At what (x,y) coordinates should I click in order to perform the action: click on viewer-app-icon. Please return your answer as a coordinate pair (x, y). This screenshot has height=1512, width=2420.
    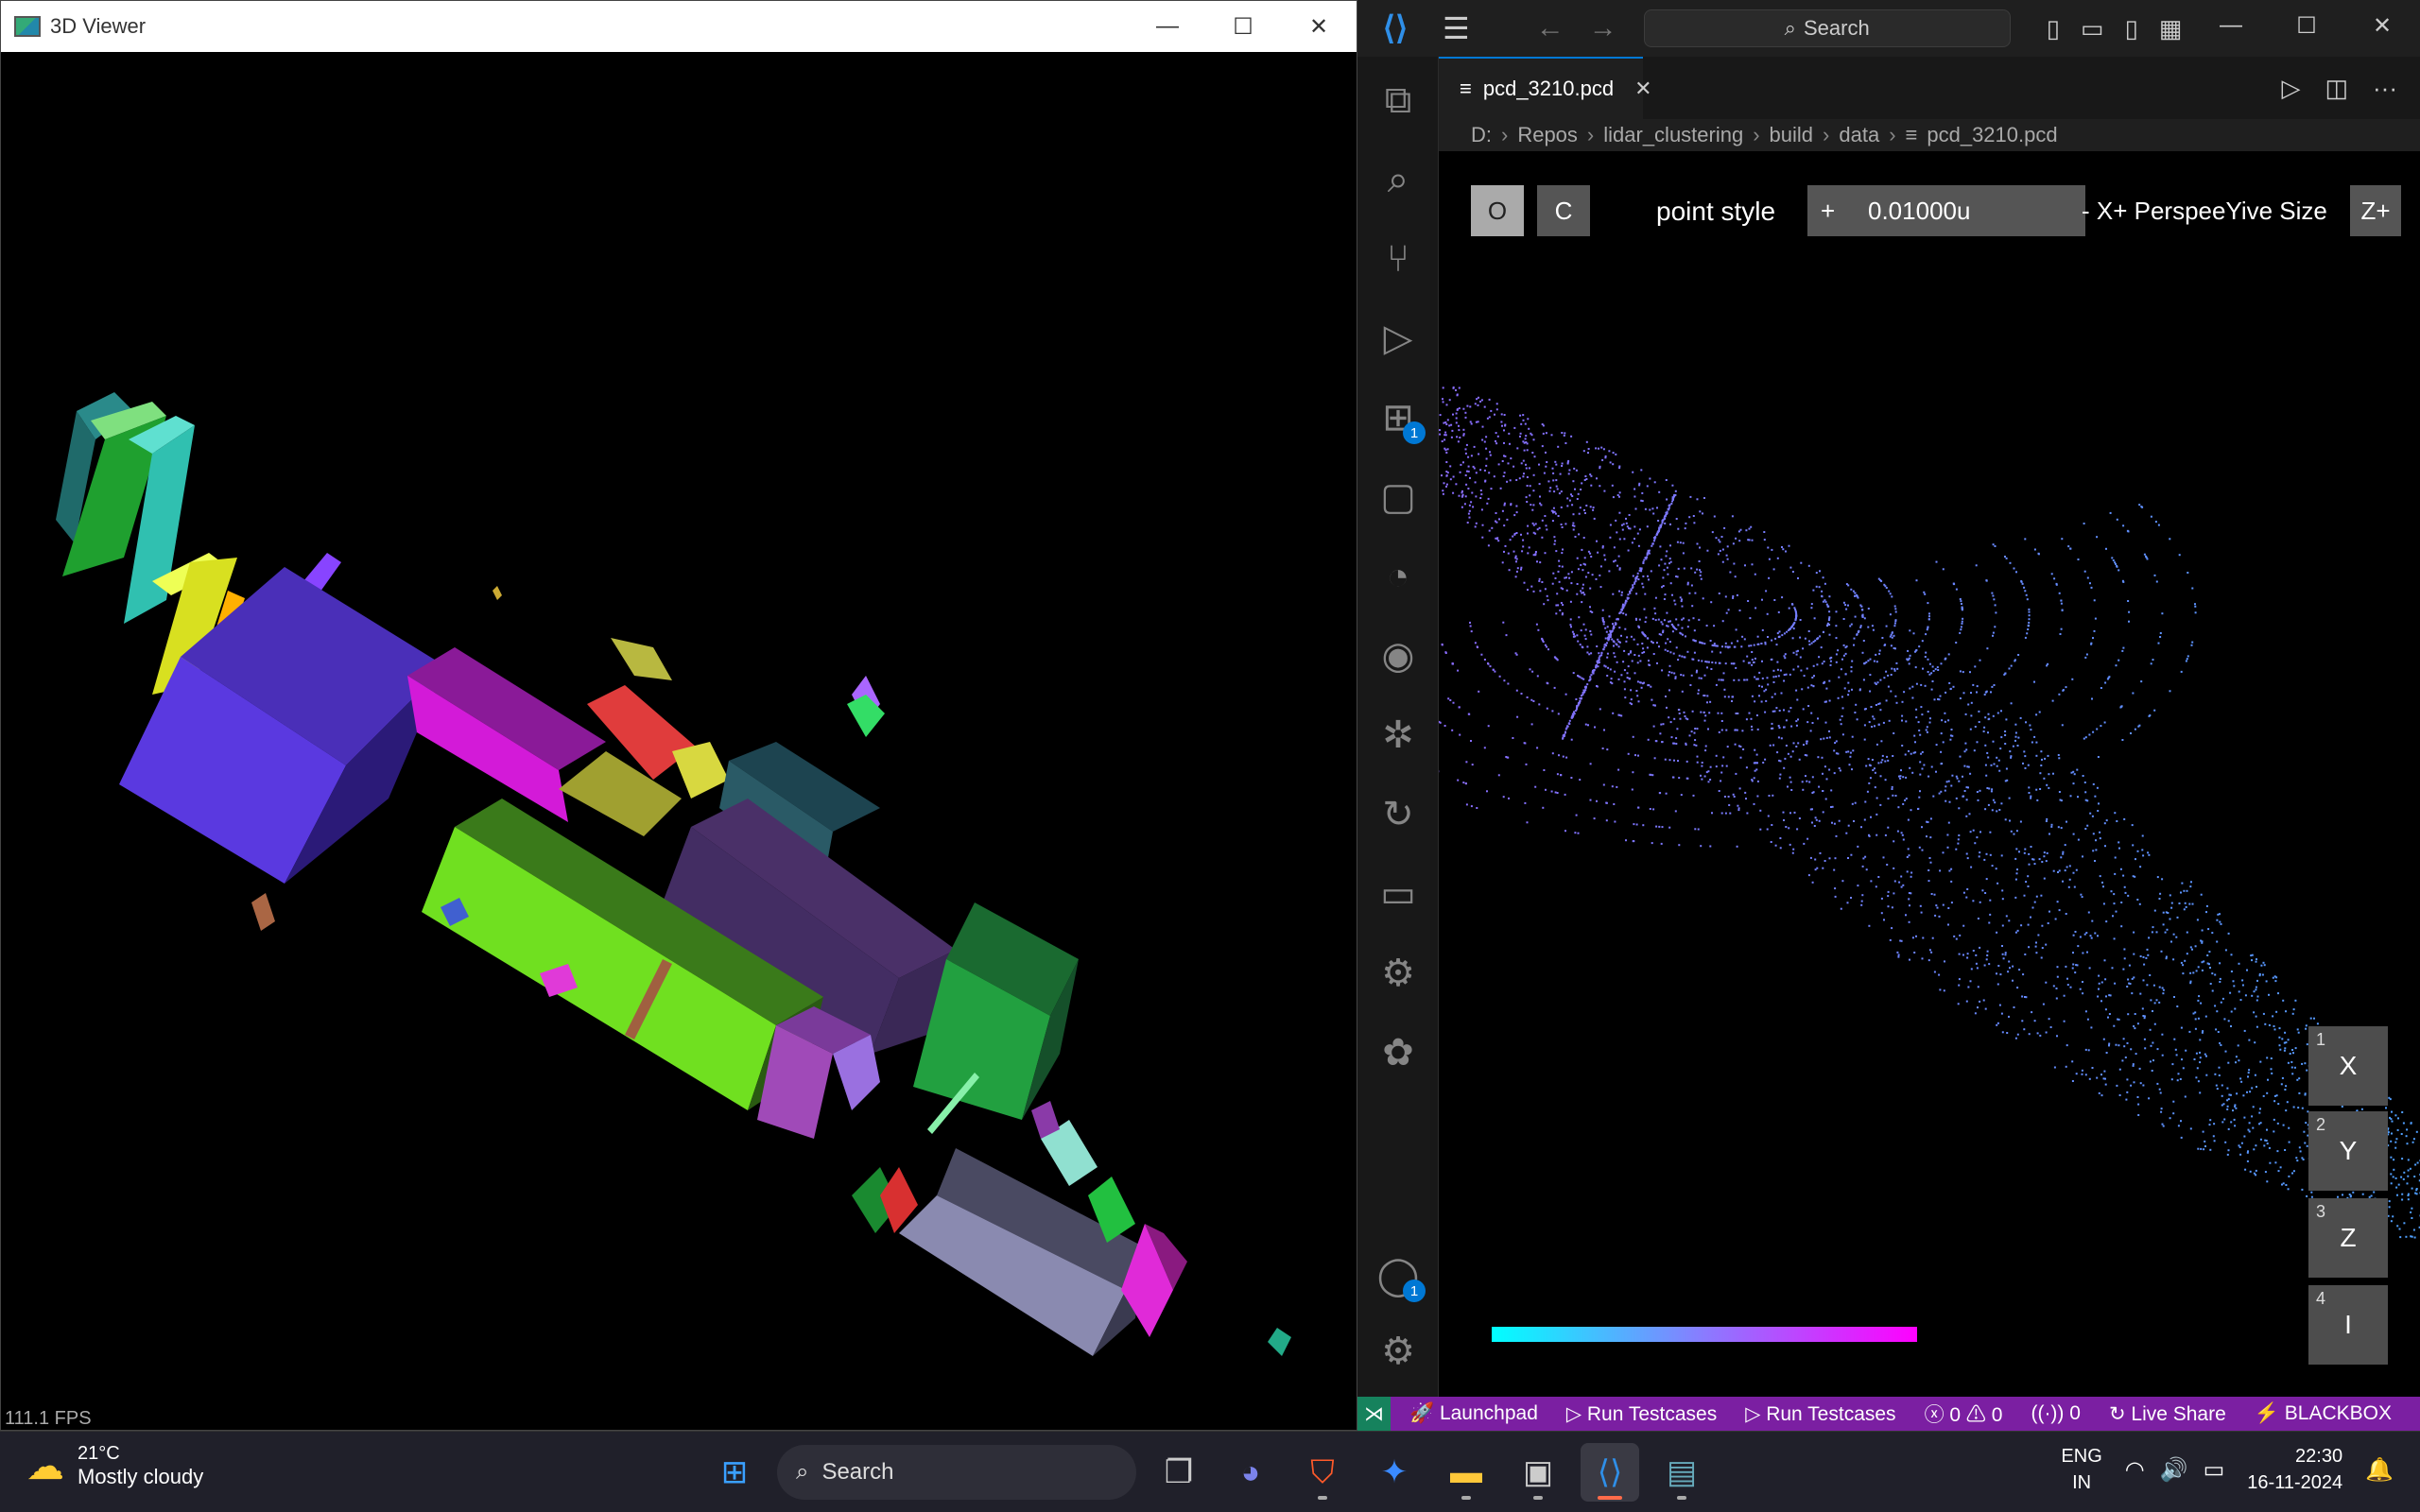
    Looking at the image, I should click on (28, 26).